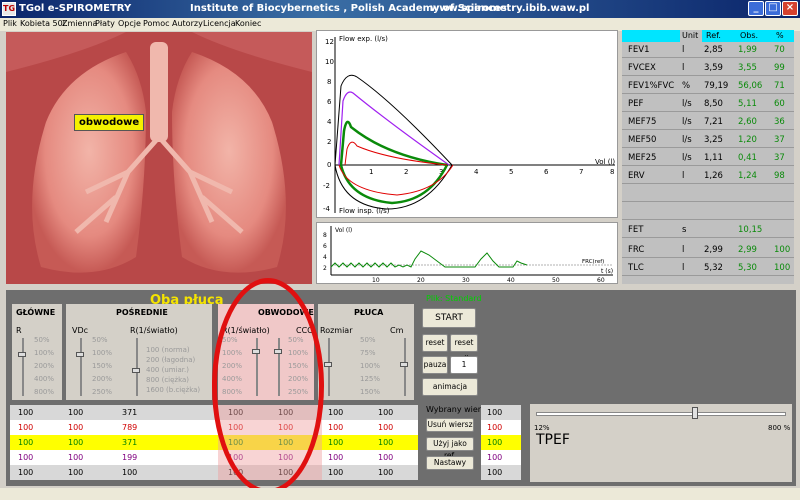  What do you see at coordinates (466, 280) in the screenshot?
I see `x-tick: 30` at bounding box center [466, 280].